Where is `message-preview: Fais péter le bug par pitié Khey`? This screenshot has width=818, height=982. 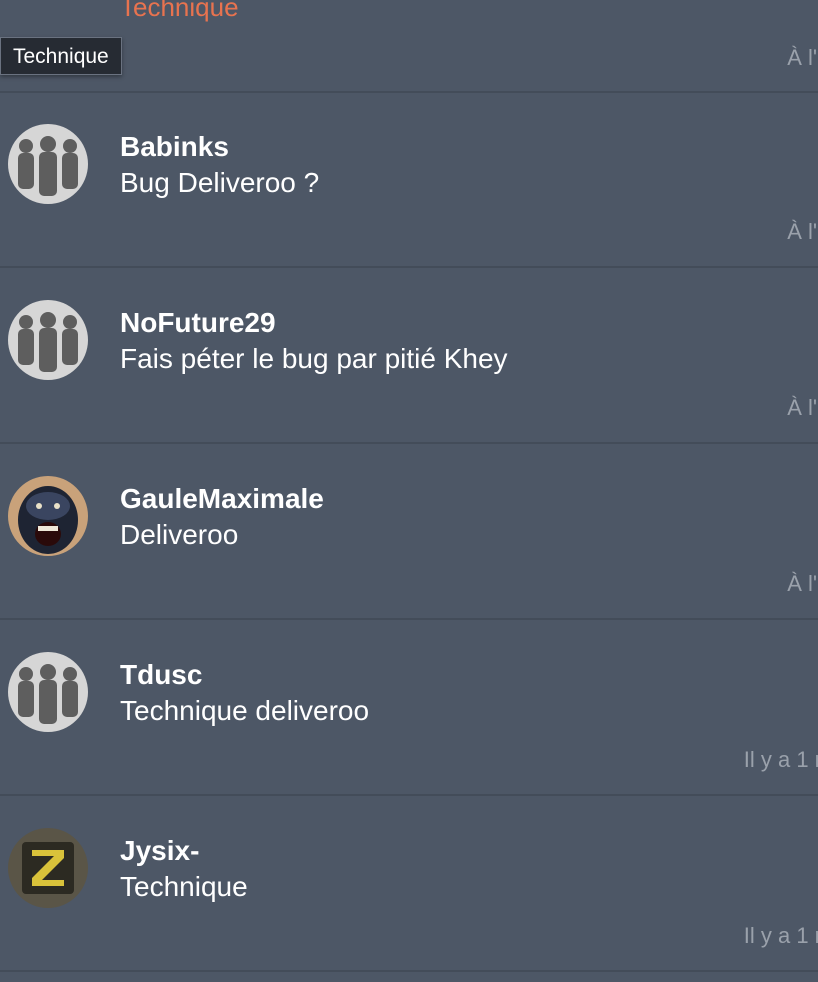 message-preview: Fais péter le bug par pitié Khey is located at coordinates (314, 358).